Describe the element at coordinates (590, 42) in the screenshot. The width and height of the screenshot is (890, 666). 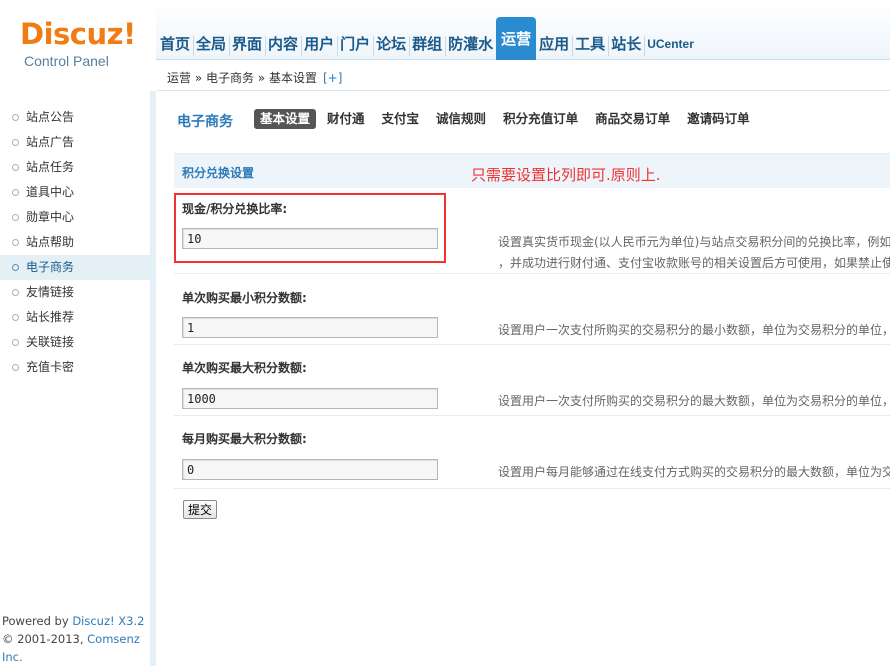
I see `nav-tools: 工具` at that location.